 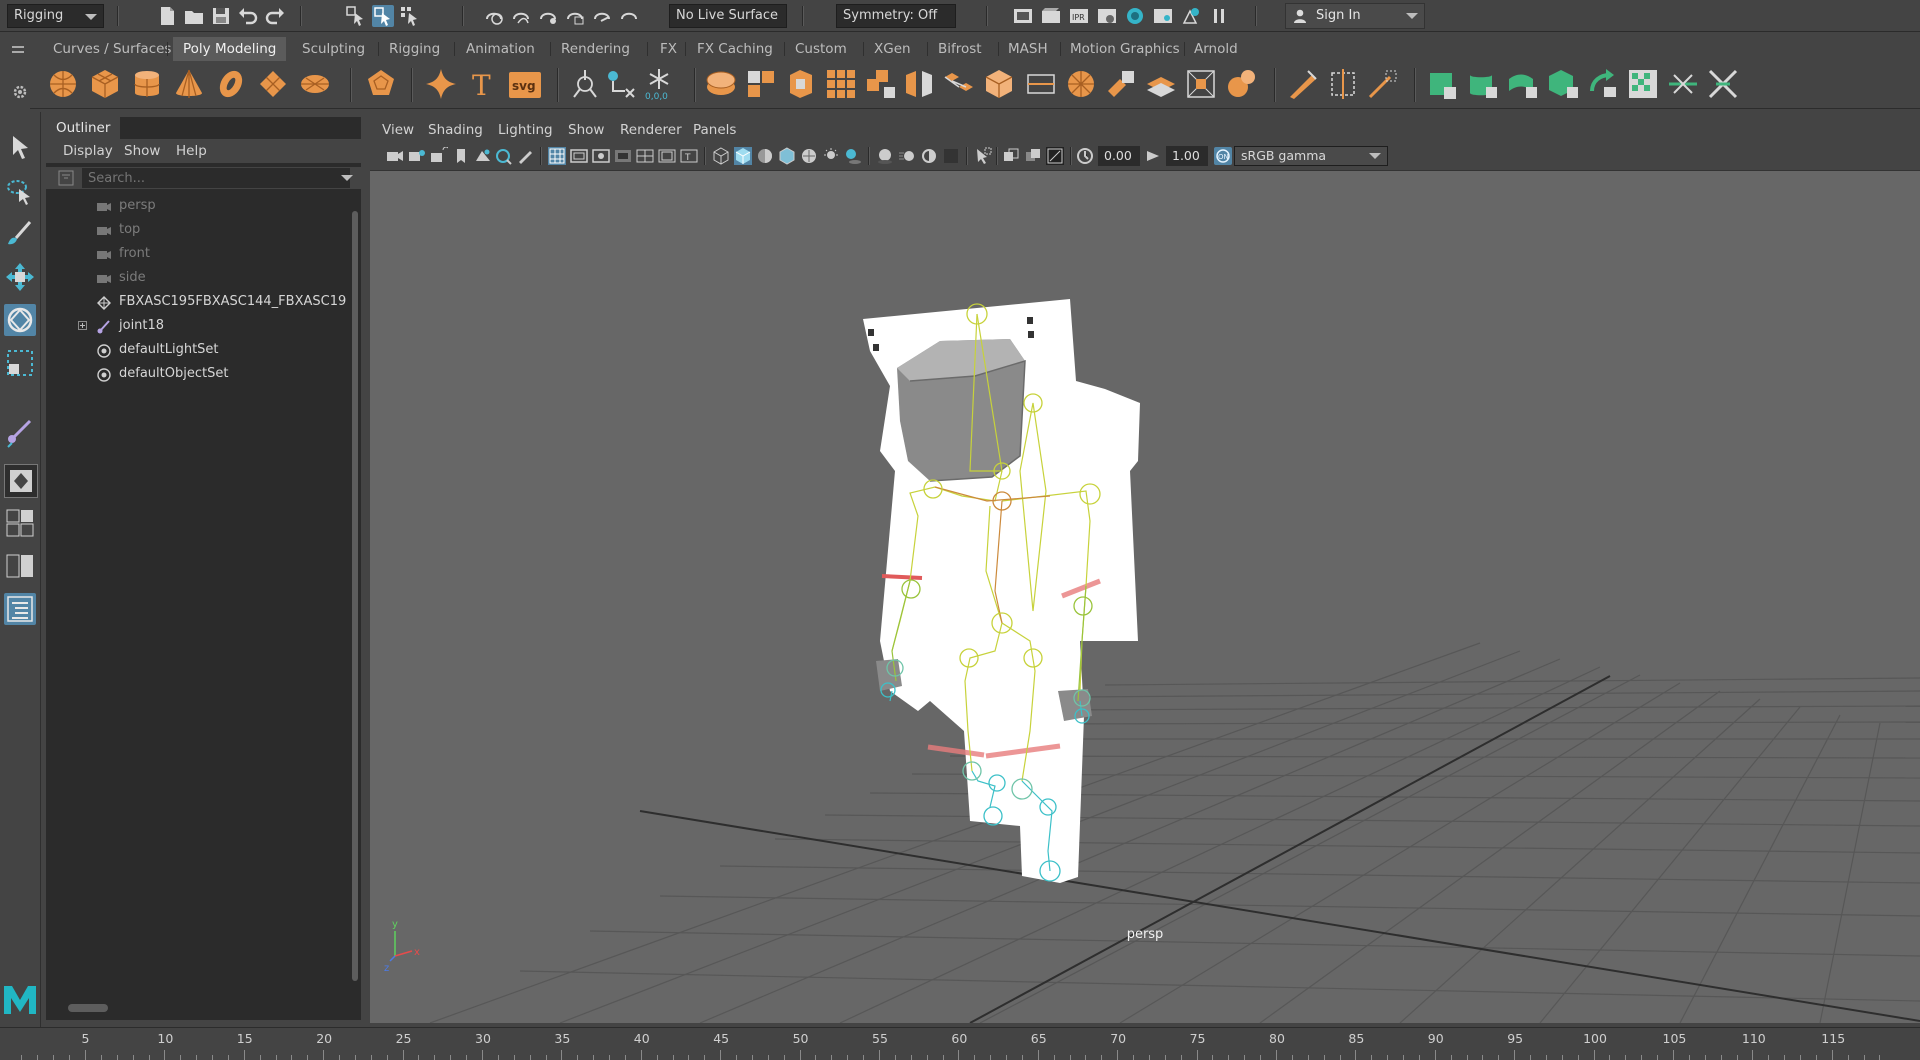 What do you see at coordinates (196, 254) in the screenshot?
I see `list-item: front` at bounding box center [196, 254].